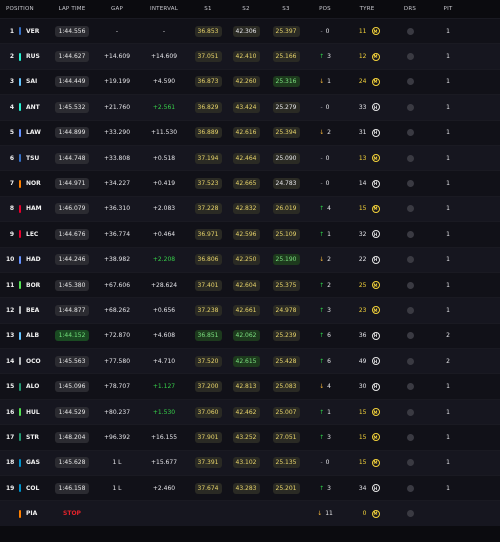 Image resolution: width=500 pixels, height=542 pixels. Describe the element at coordinates (32, 488) in the screenshot. I see `driver-code: COL` at that location.